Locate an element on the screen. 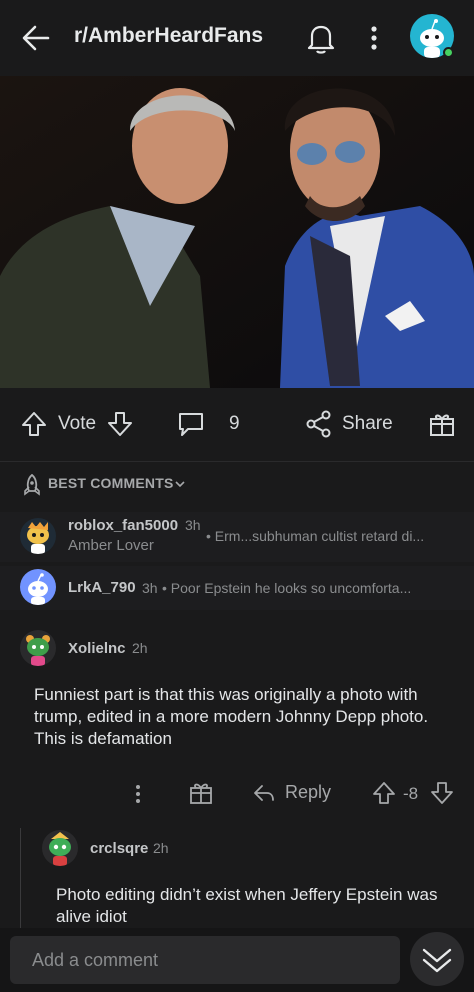 Image resolution: width=474 pixels, height=992 pixels. subreddit-title: r/AmberHeardFans is located at coordinates (168, 36).